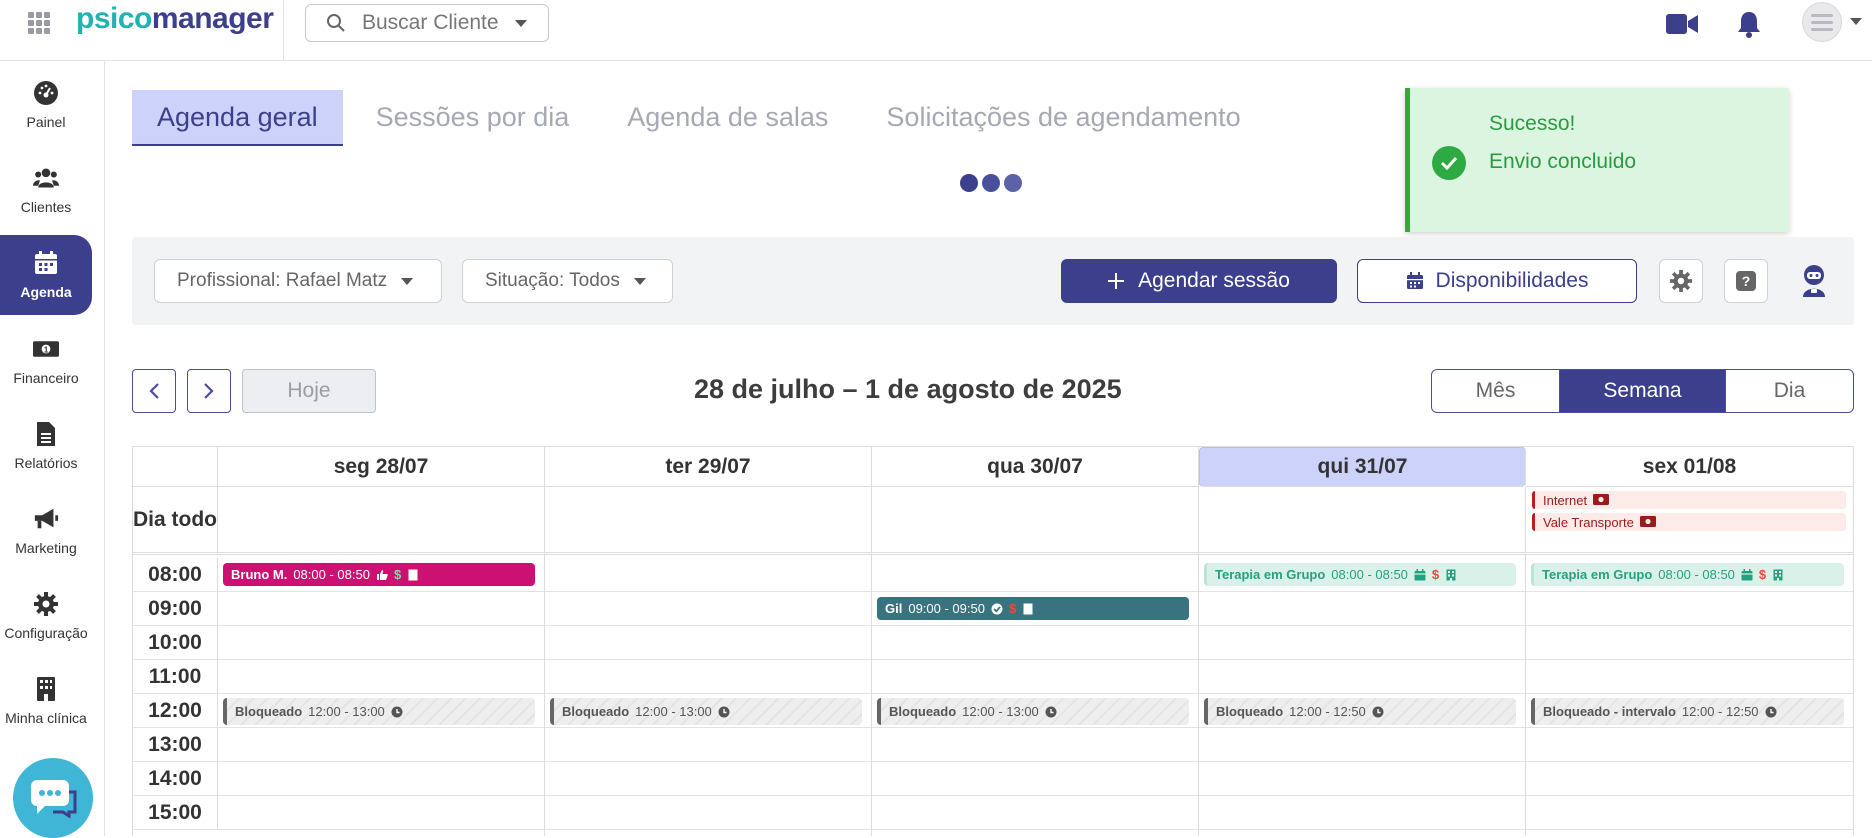  I want to click on event-title: Terapia em Grupo, so click(1270, 574).